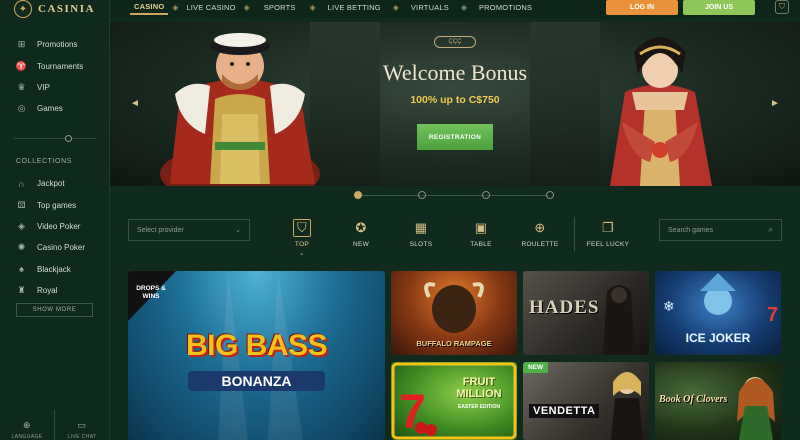  I want to click on king-character-image, so click(240, 109).